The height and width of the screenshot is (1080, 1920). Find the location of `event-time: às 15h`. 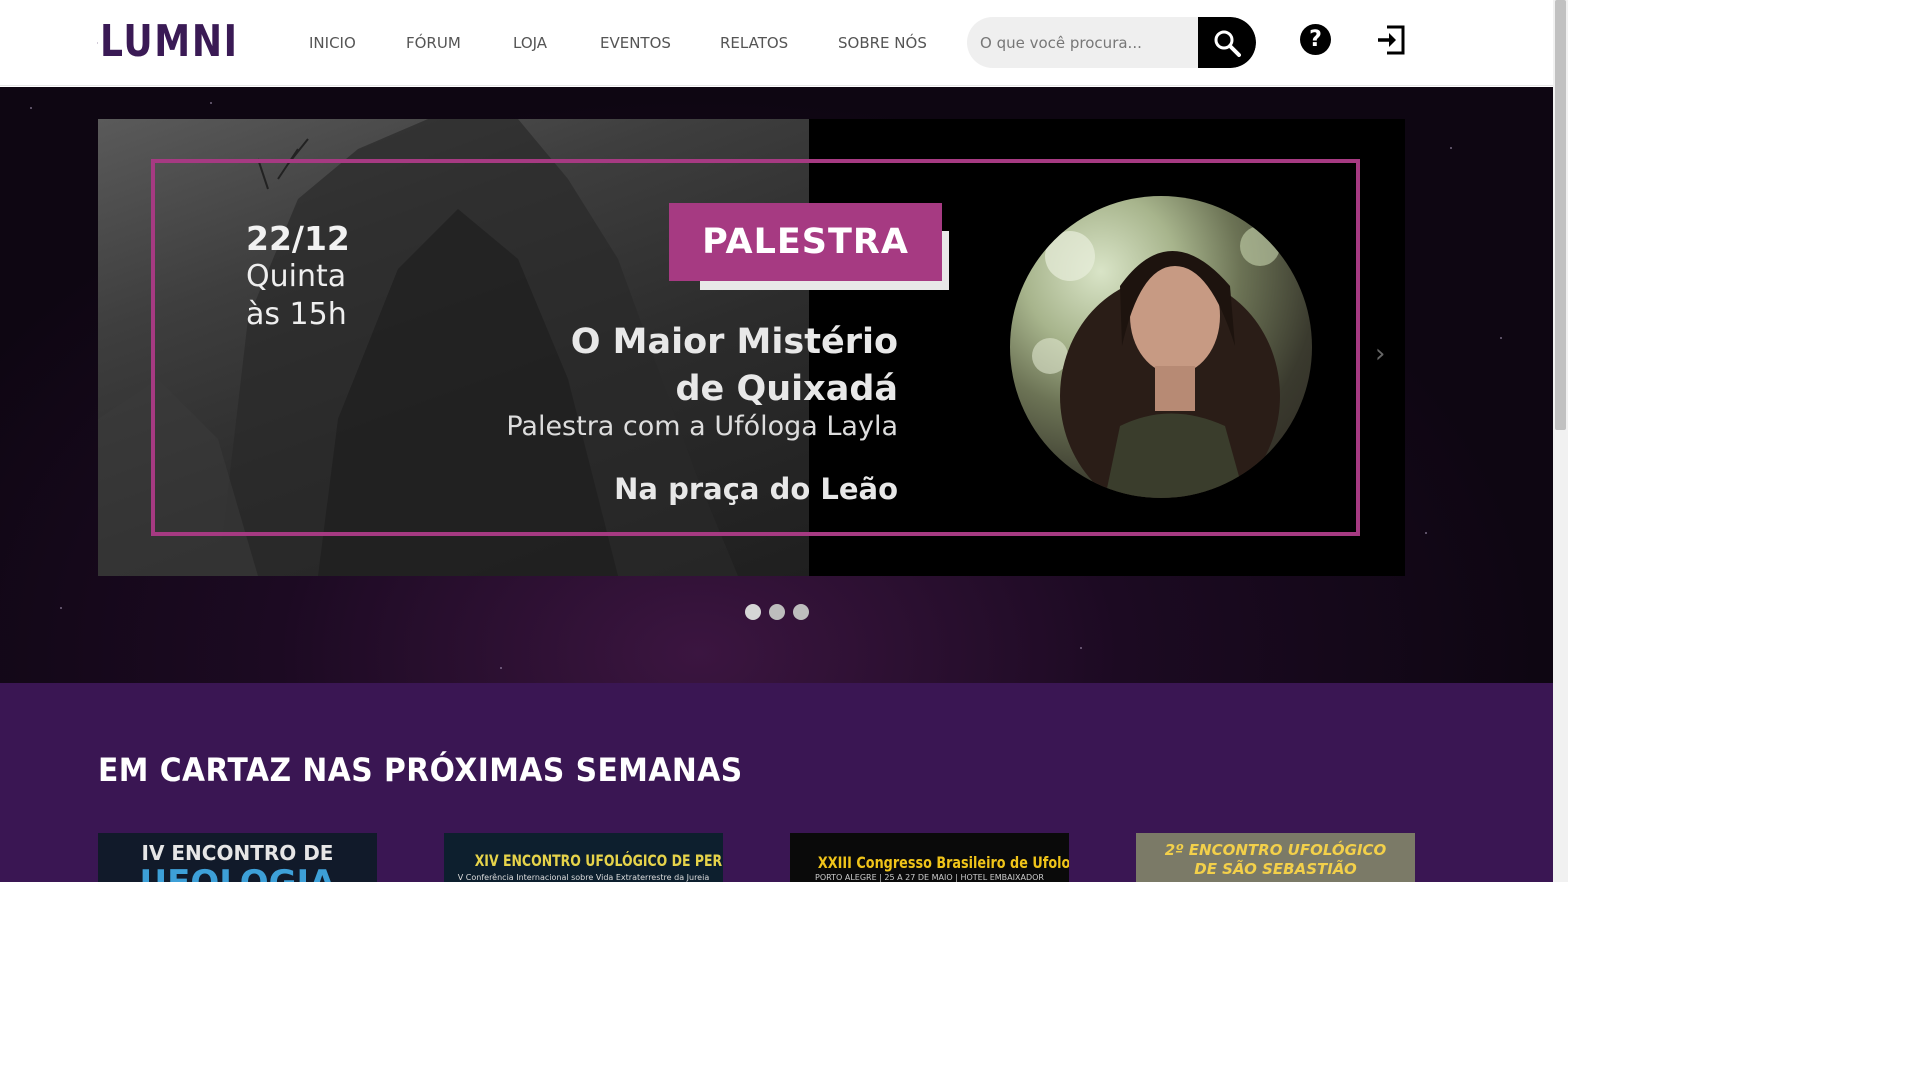

event-time: às 15h is located at coordinates (296, 314).